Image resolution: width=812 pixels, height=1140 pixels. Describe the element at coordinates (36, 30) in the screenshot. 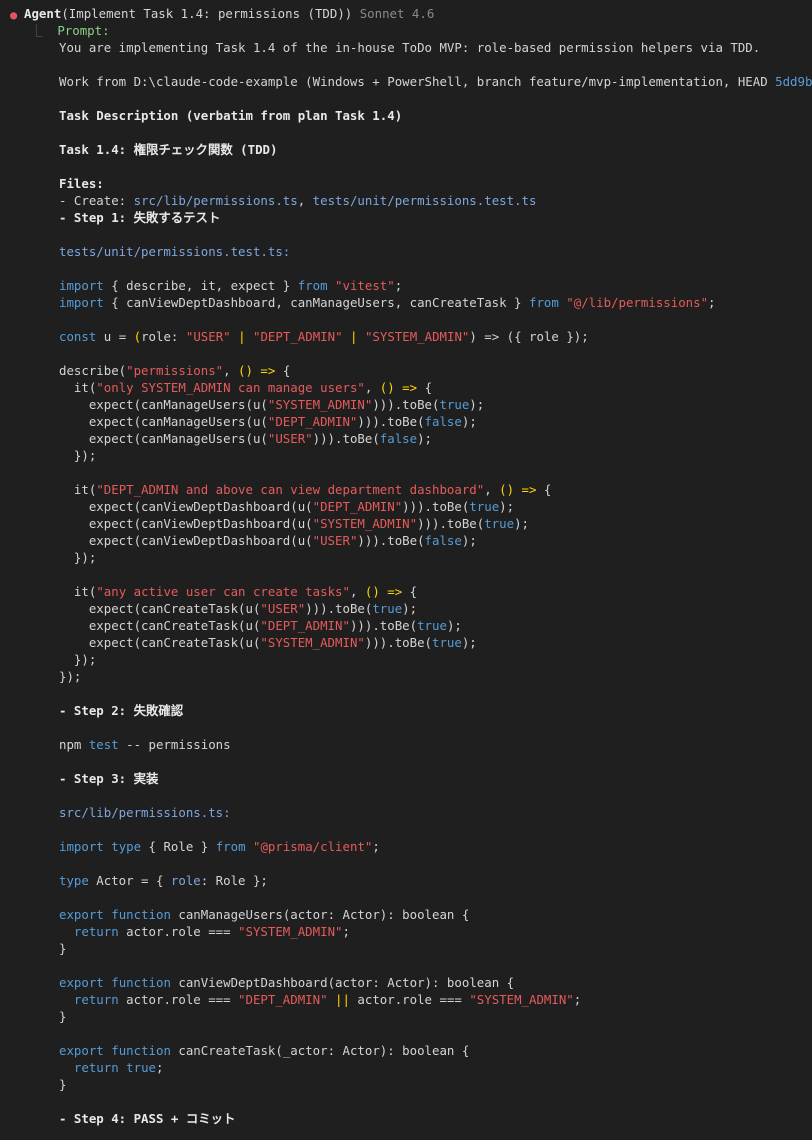

I see `tree-branch-icon: ⎿` at that location.